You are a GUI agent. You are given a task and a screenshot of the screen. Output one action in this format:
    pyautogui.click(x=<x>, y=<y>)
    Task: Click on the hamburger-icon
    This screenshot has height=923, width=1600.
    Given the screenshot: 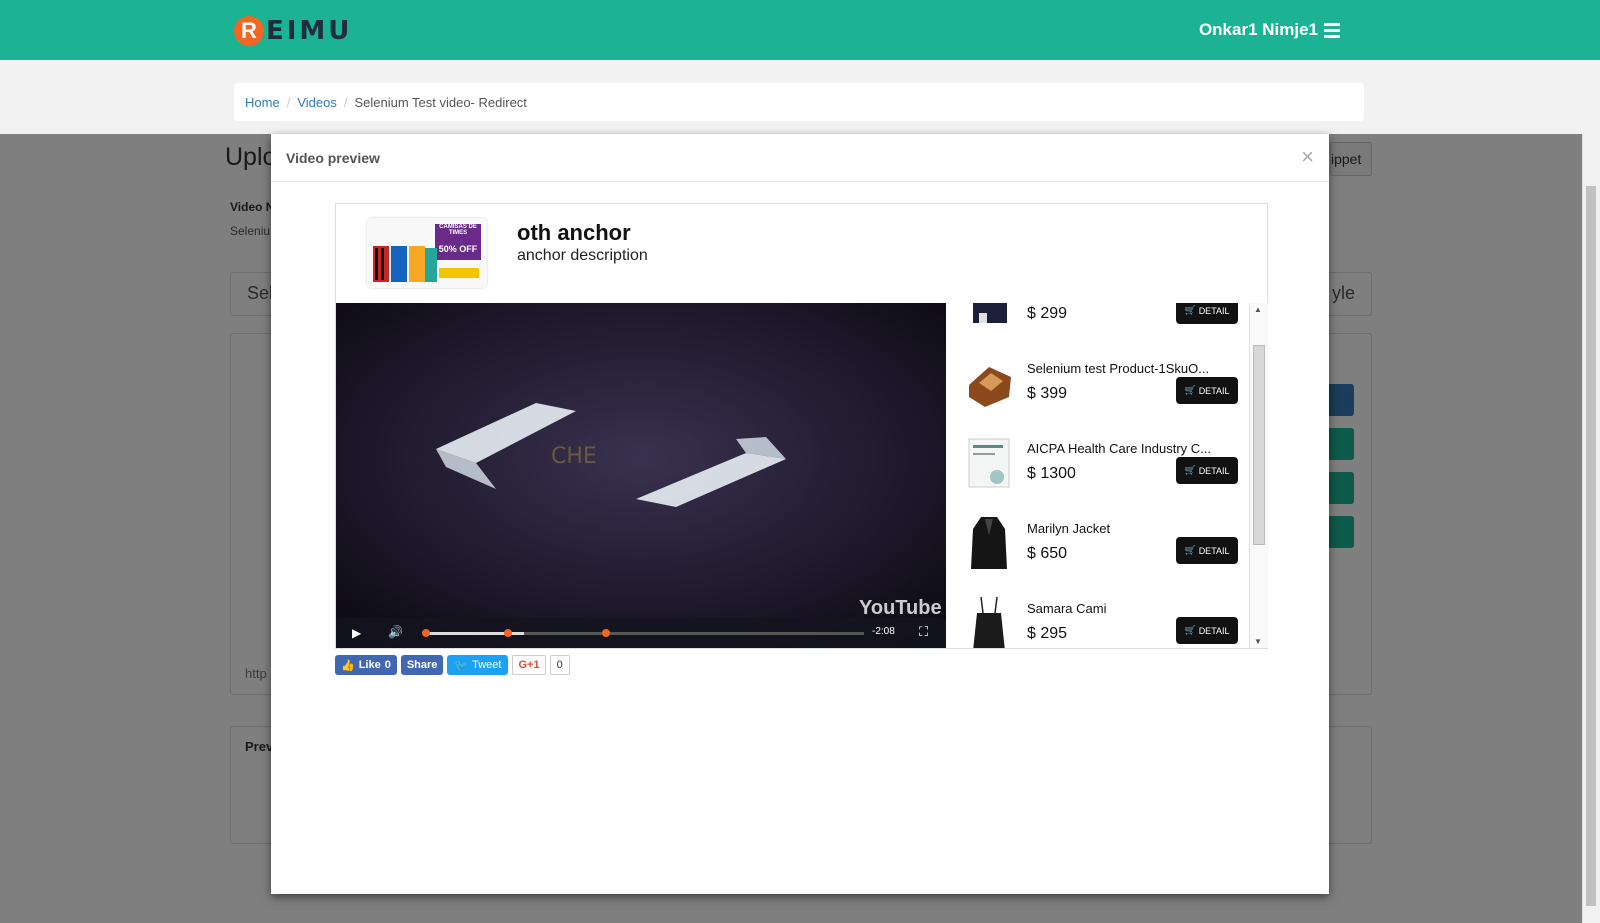 What is the action you would take?
    pyautogui.click(x=1332, y=30)
    